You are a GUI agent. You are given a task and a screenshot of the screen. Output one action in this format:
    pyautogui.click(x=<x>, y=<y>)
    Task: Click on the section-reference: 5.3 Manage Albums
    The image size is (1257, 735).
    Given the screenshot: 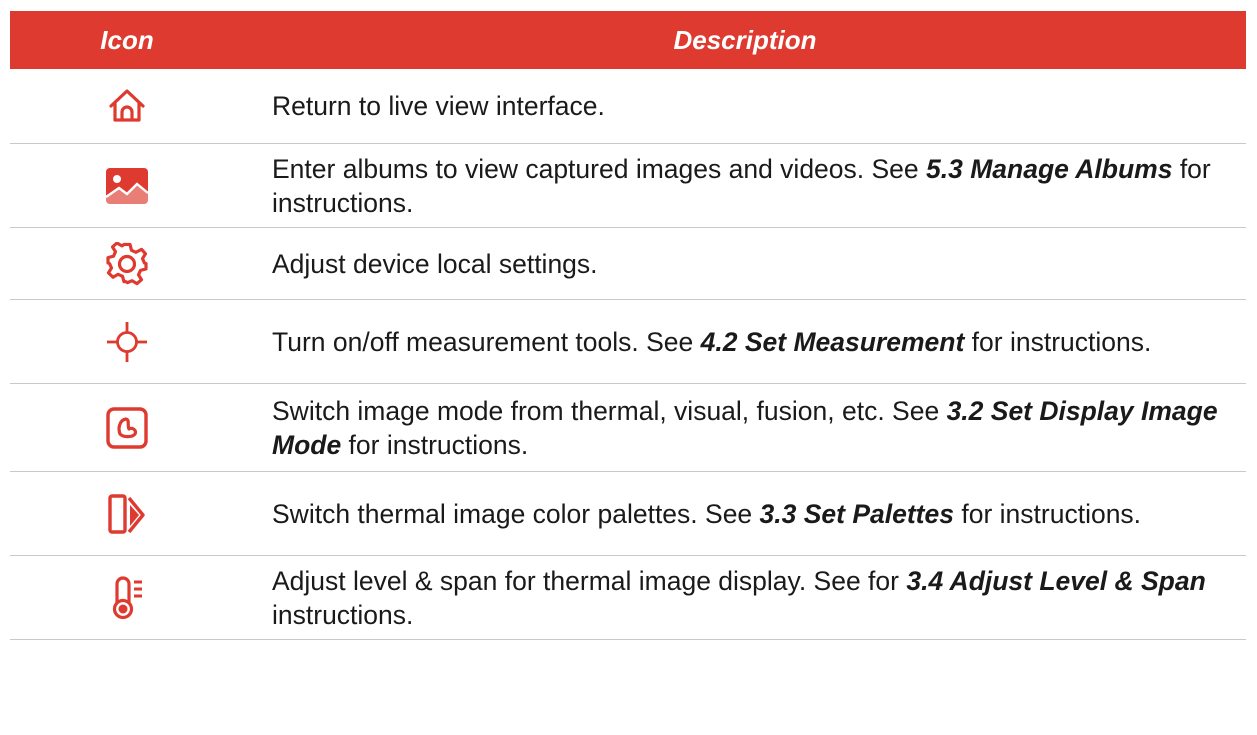 What is the action you would take?
    pyautogui.click(x=1049, y=169)
    